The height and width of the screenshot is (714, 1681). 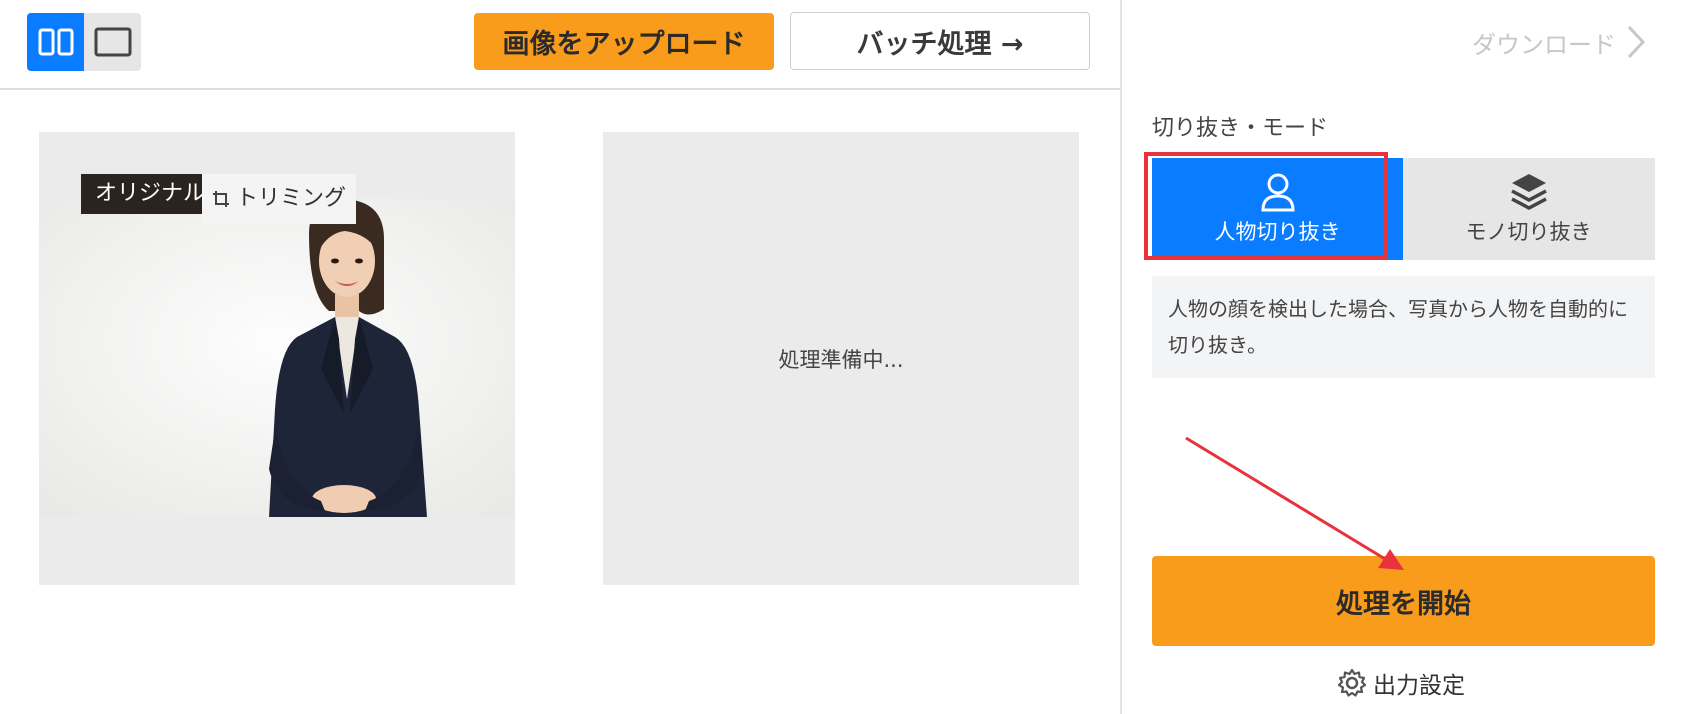 What do you see at coordinates (1266, 206) in the screenshot?
I see `annotation-highlight-box` at bounding box center [1266, 206].